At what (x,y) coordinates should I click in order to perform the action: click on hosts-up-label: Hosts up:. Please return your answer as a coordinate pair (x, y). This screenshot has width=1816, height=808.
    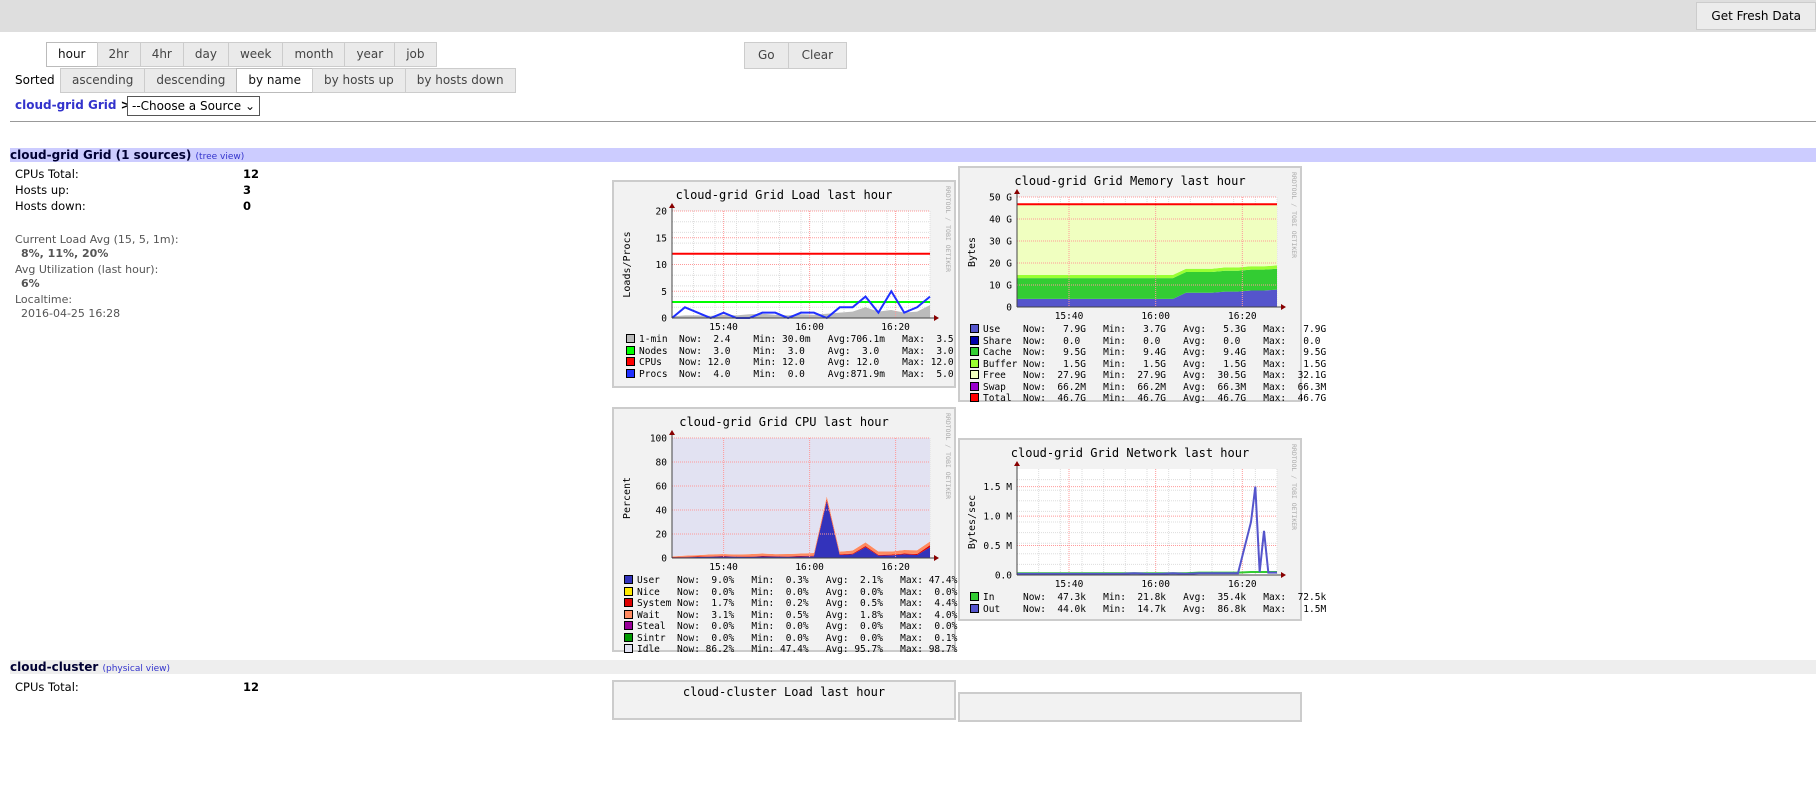
    Looking at the image, I should click on (42, 190).